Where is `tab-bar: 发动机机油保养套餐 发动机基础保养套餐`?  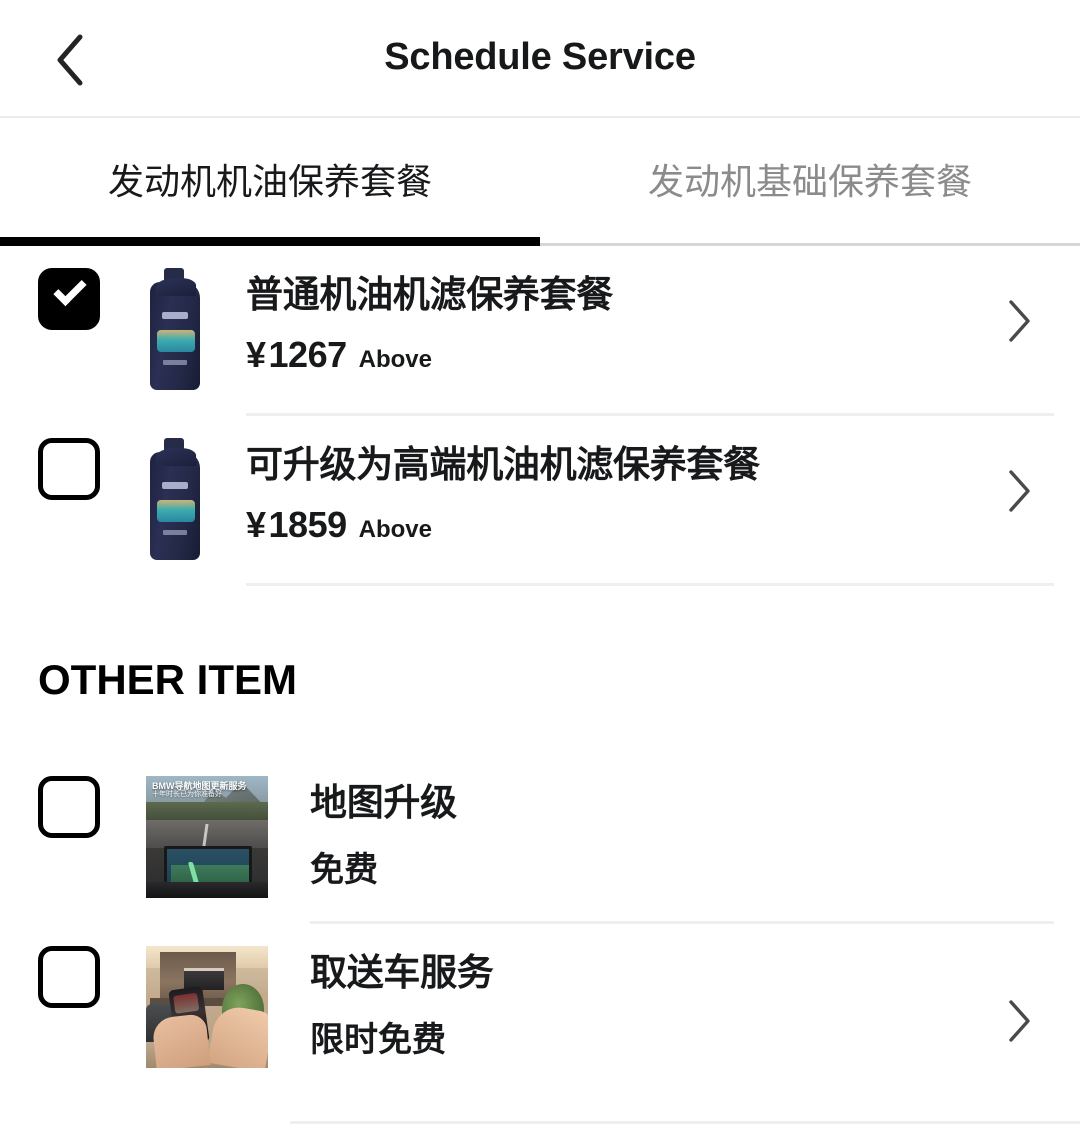
tab-bar: 发动机机油保养套餐 发动机基础保养套餐 is located at coordinates (540, 182).